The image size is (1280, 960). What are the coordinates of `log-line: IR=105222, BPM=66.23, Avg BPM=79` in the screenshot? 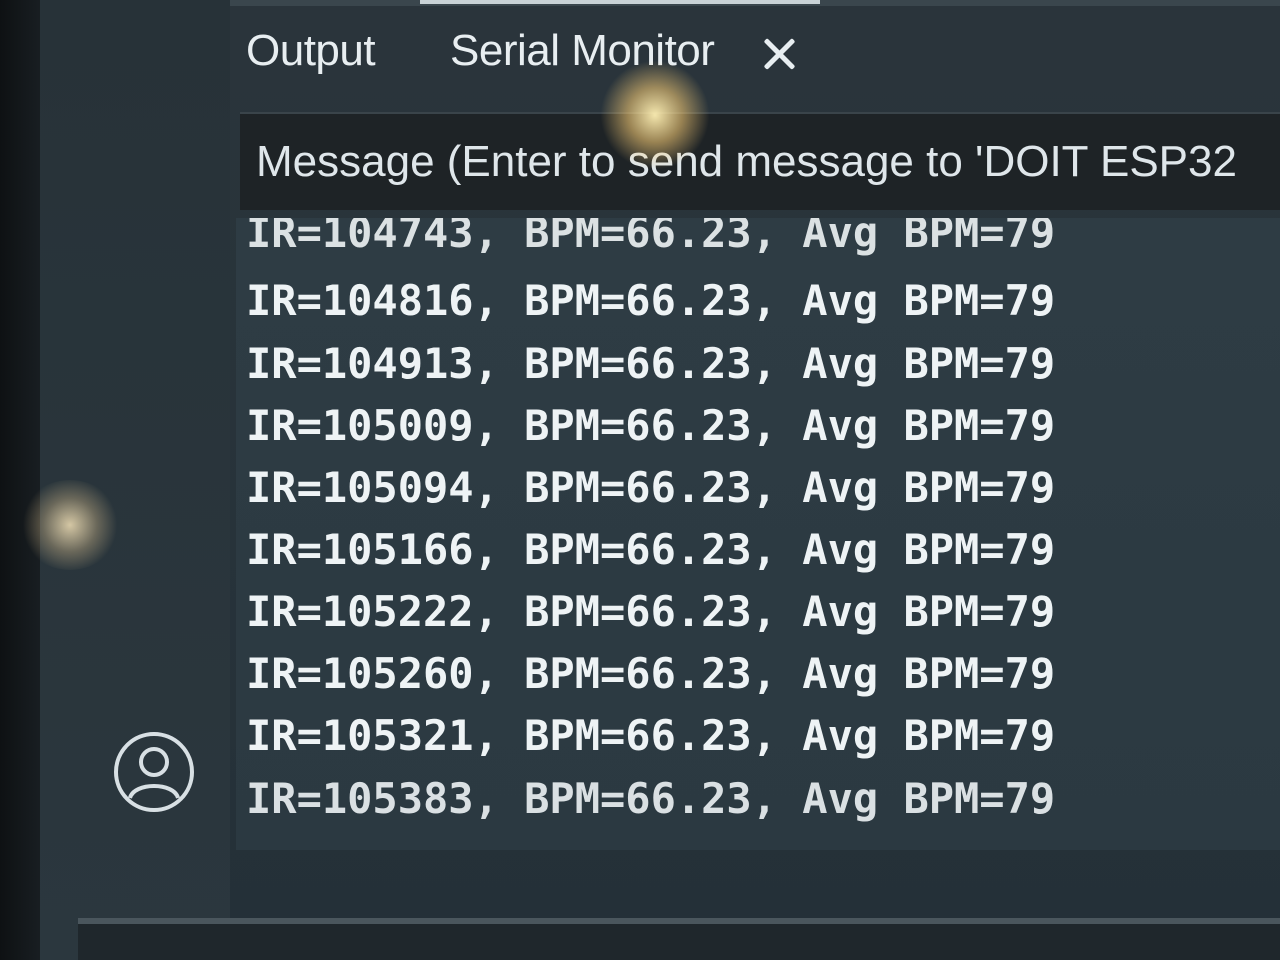 It's located at (651, 611).